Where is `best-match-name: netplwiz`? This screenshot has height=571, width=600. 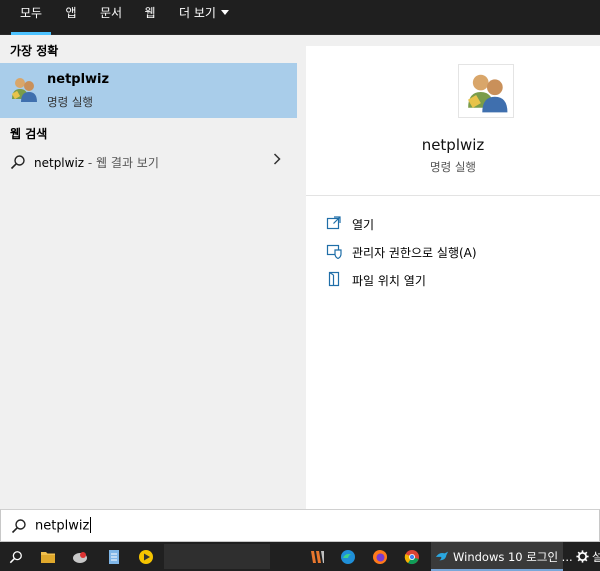 best-match-name: netplwiz is located at coordinates (78, 79).